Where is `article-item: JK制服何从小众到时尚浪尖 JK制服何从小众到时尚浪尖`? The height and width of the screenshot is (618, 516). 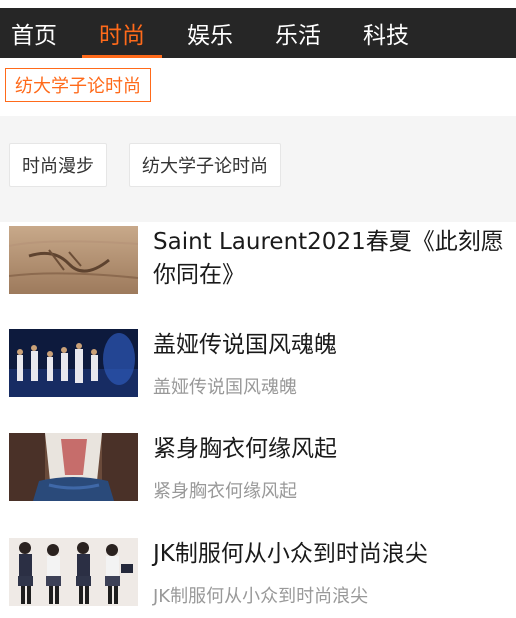
article-item: JK制服何从小众到时尚浪尖 JK制服何从小众到时尚浪尖 is located at coordinates (259, 575).